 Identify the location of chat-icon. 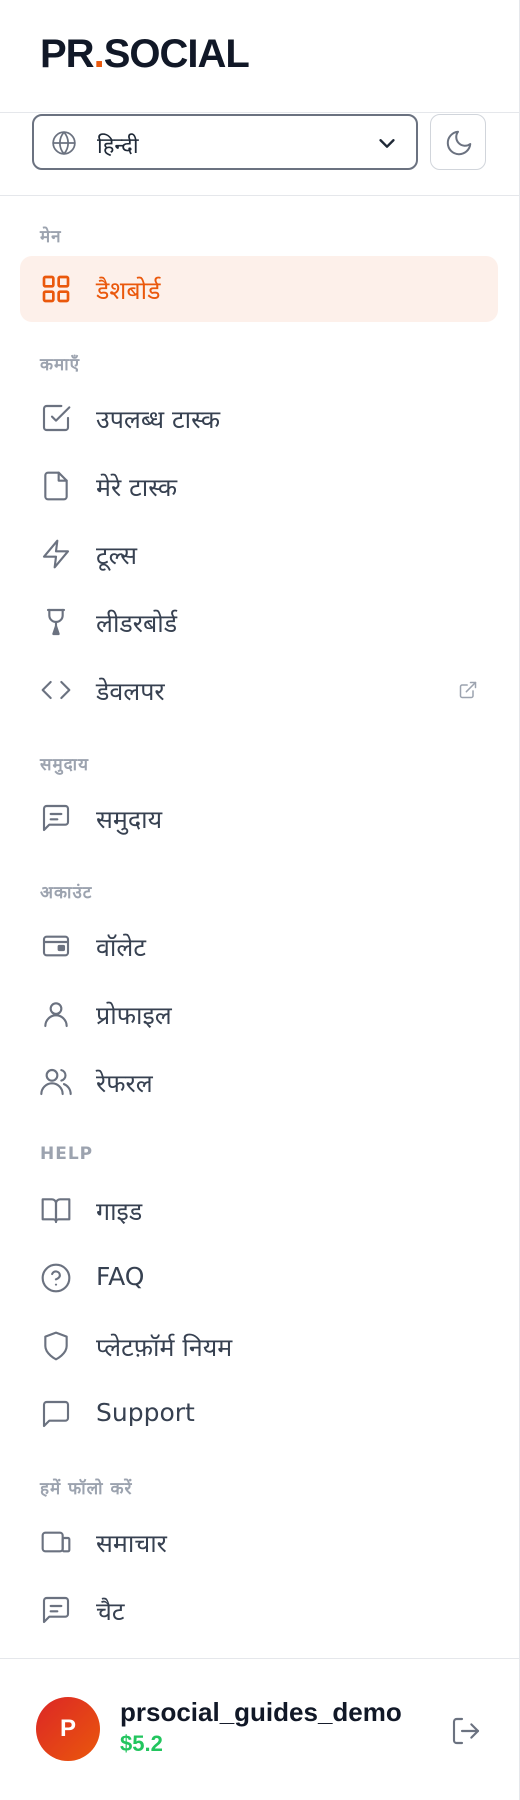
(56, 1610).